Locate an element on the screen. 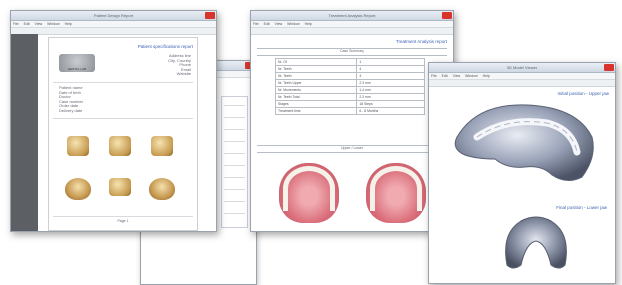  addr-line: Website is located at coordinates (183, 73).